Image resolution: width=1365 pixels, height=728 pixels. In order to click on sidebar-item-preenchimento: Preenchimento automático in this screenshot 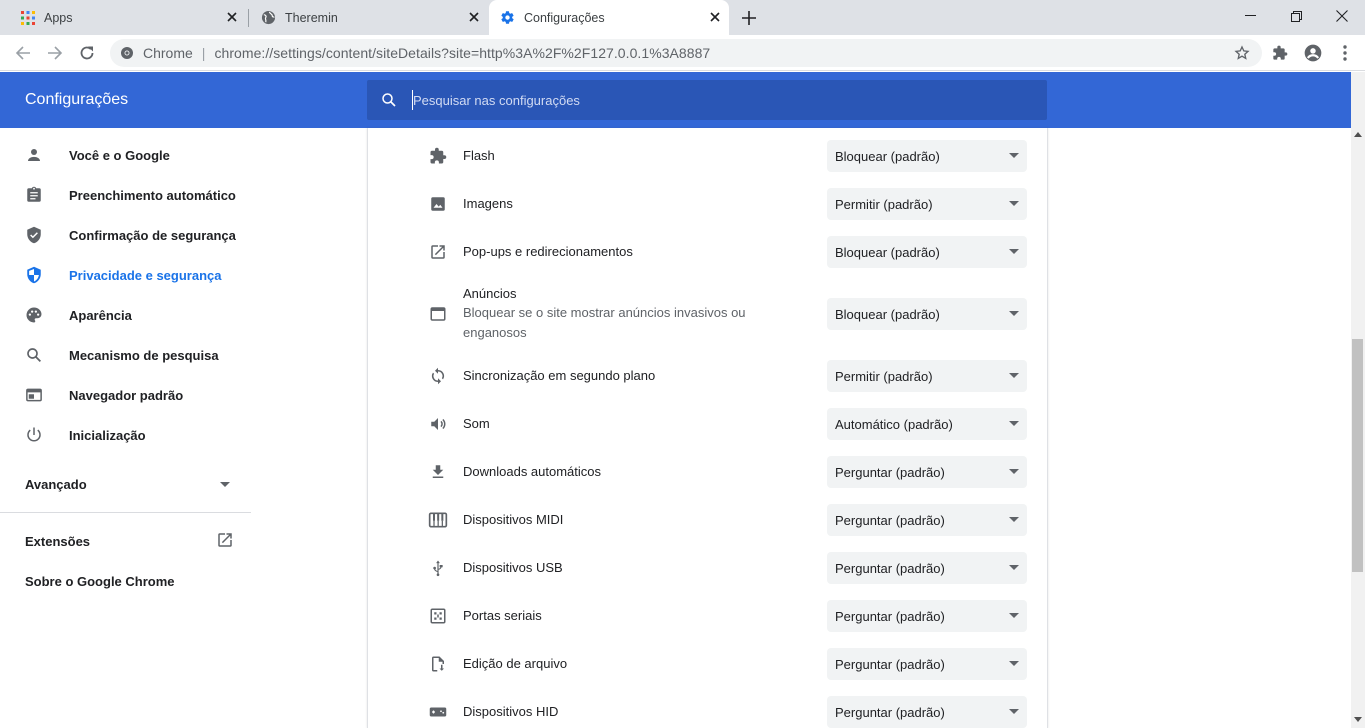, I will do `click(127, 195)`.